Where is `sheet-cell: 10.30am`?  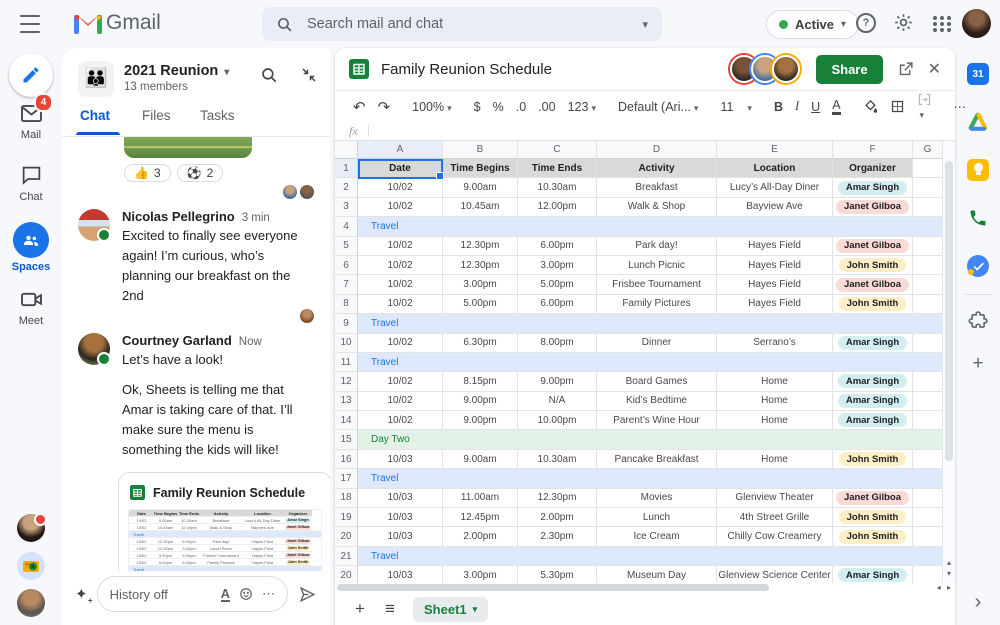 sheet-cell: 10.30am is located at coordinates (557, 459).